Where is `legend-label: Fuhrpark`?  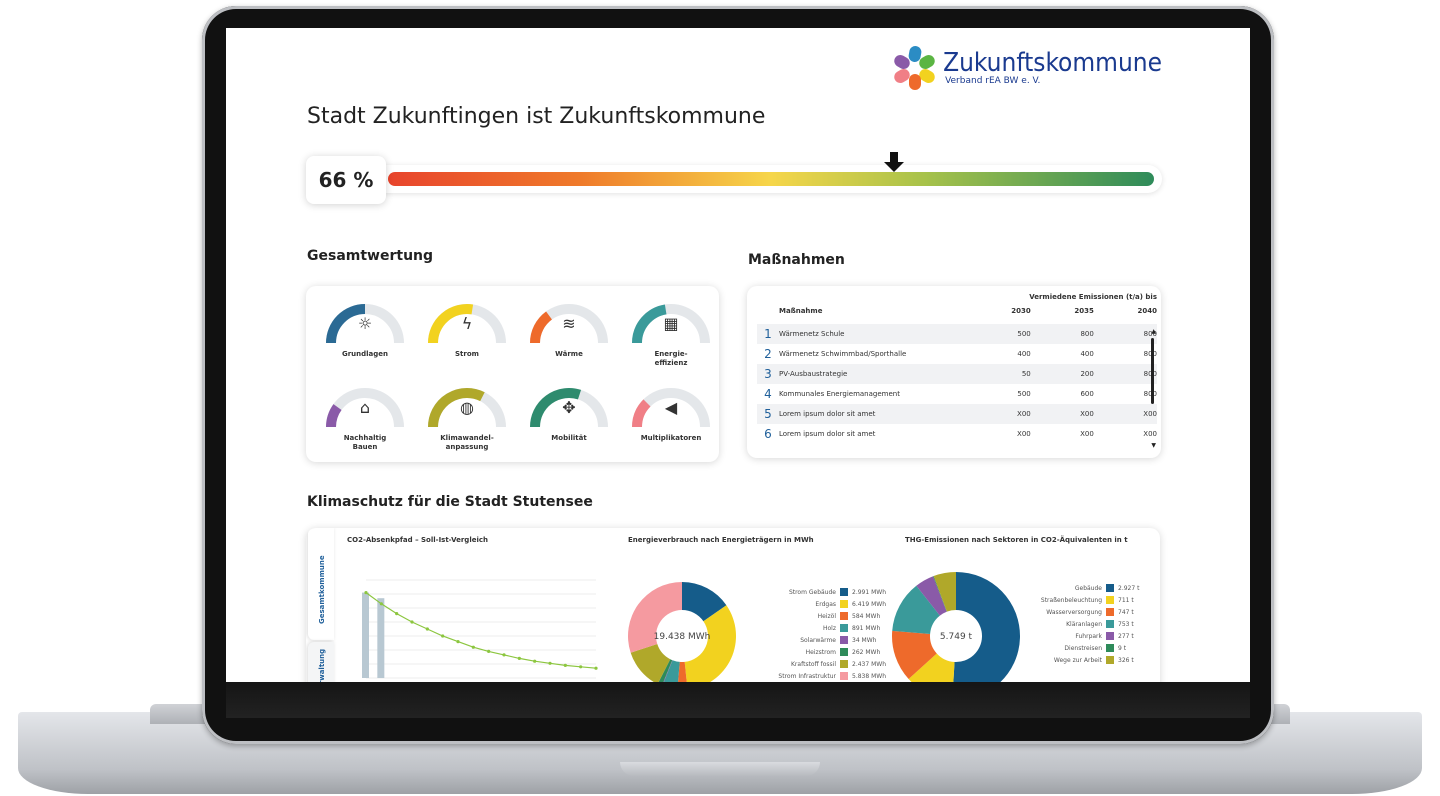 legend-label: Fuhrpark is located at coordinates (1088, 636).